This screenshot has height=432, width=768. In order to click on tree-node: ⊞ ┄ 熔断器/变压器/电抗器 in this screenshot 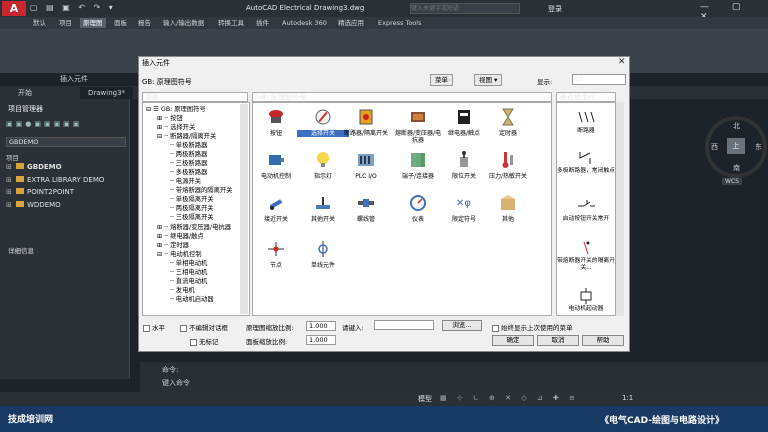, I will do `click(194, 226)`.